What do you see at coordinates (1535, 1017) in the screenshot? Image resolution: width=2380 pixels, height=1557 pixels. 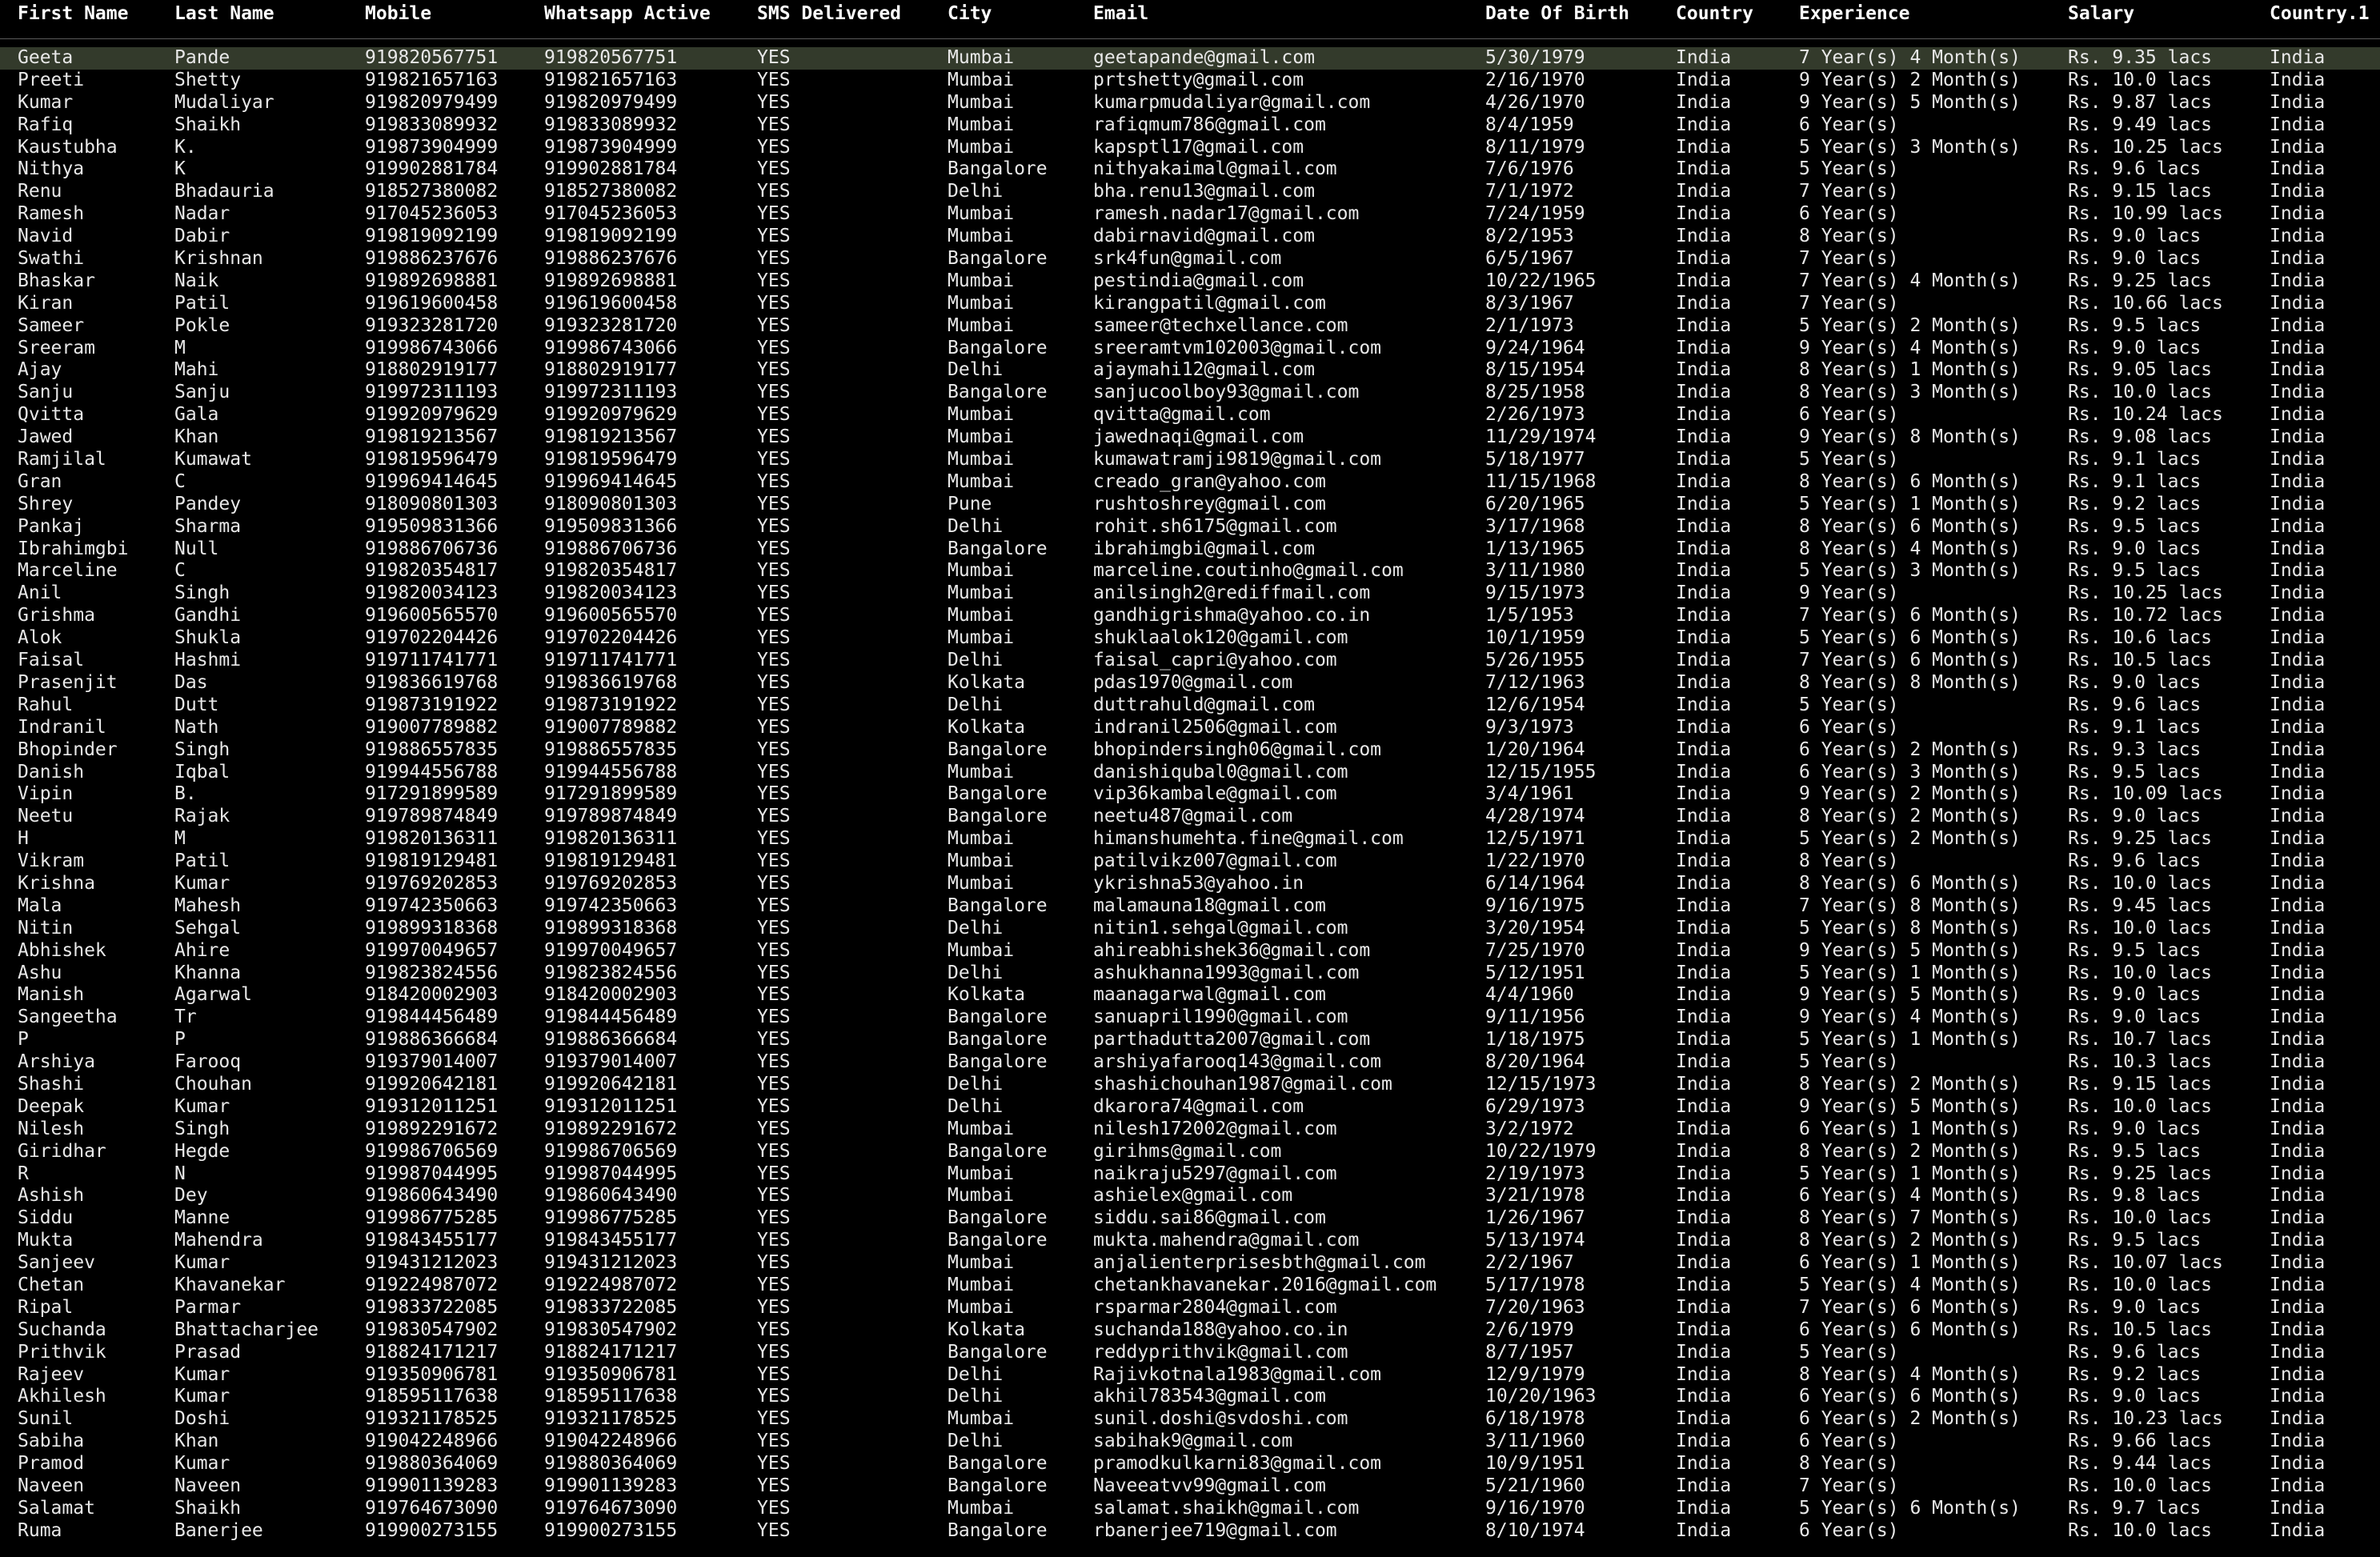 I see `cell-date-of-birth: 9/11/1956` at bounding box center [1535, 1017].